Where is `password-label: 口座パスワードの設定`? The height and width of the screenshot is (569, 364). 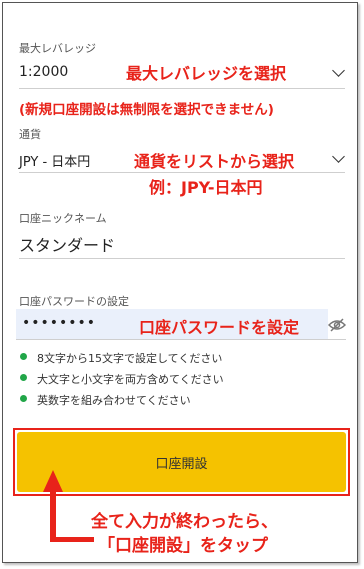 password-label: 口座パスワードの設定 is located at coordinates (74, 301).